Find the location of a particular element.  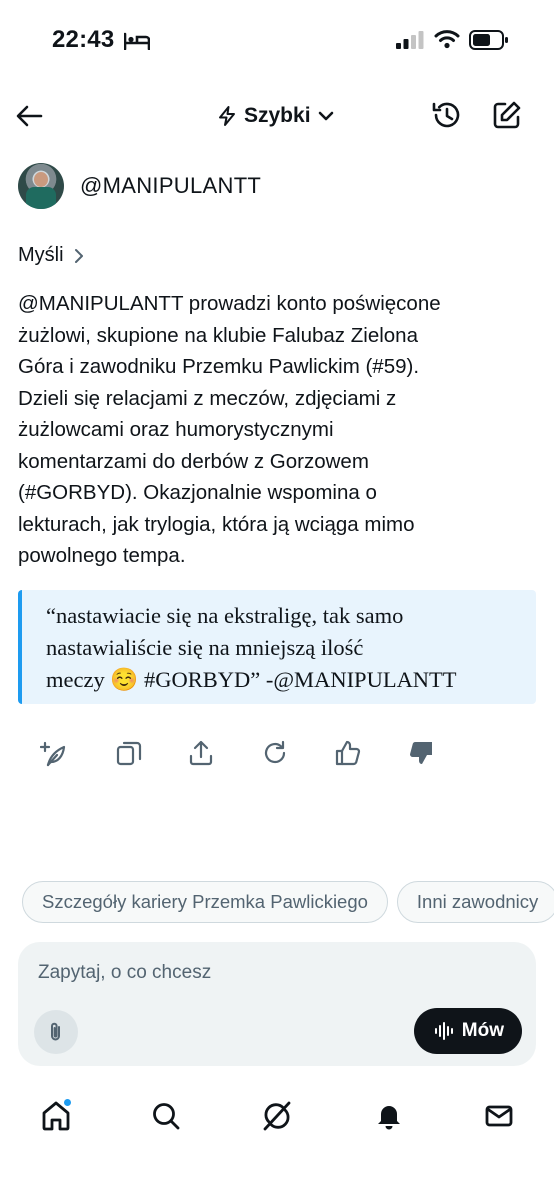

bottom-navigation is located at coordinates (277, 1117).